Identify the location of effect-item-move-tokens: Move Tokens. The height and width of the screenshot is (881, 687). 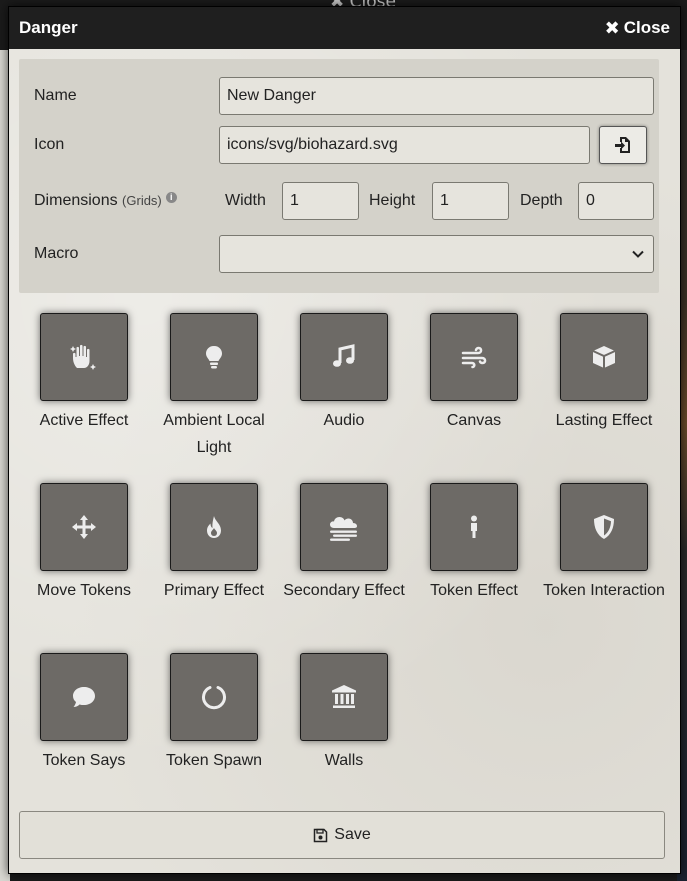
(84, 543).